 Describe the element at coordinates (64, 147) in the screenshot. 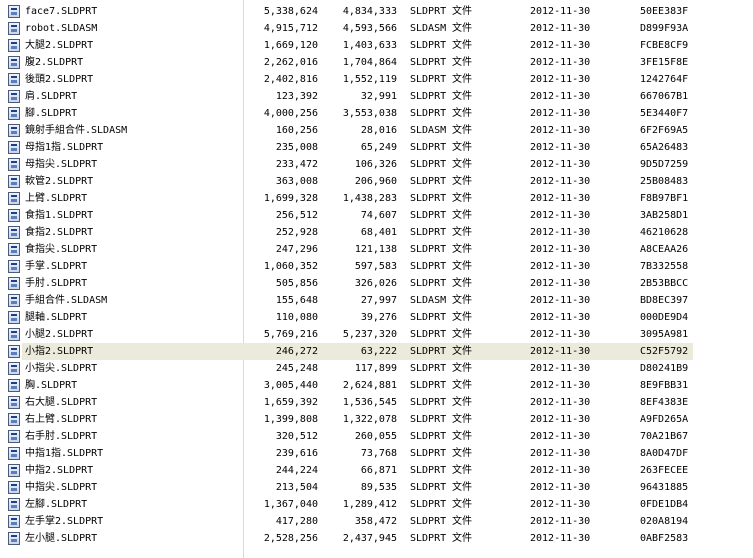

I see `file-name: 母指1指.SLDPRT` at that location.